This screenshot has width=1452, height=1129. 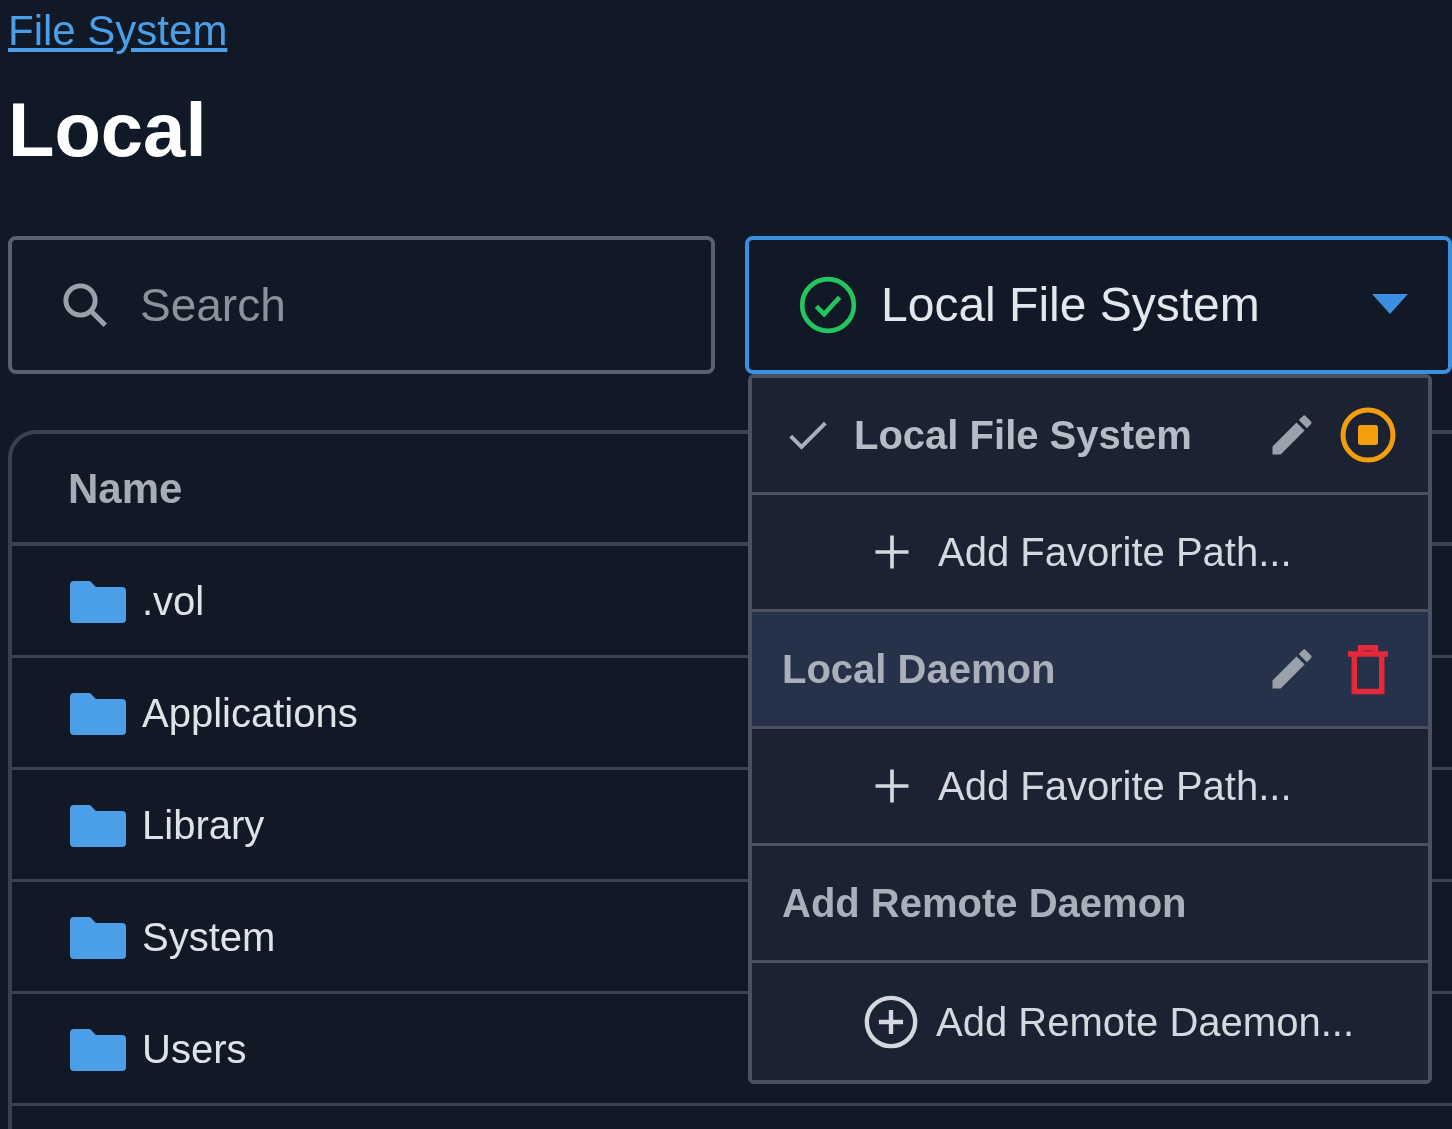 What do you see at coordinates (1023, 435) in the screenshot?
I see `source-label: Local File System` at bounding box center [1023, 435].